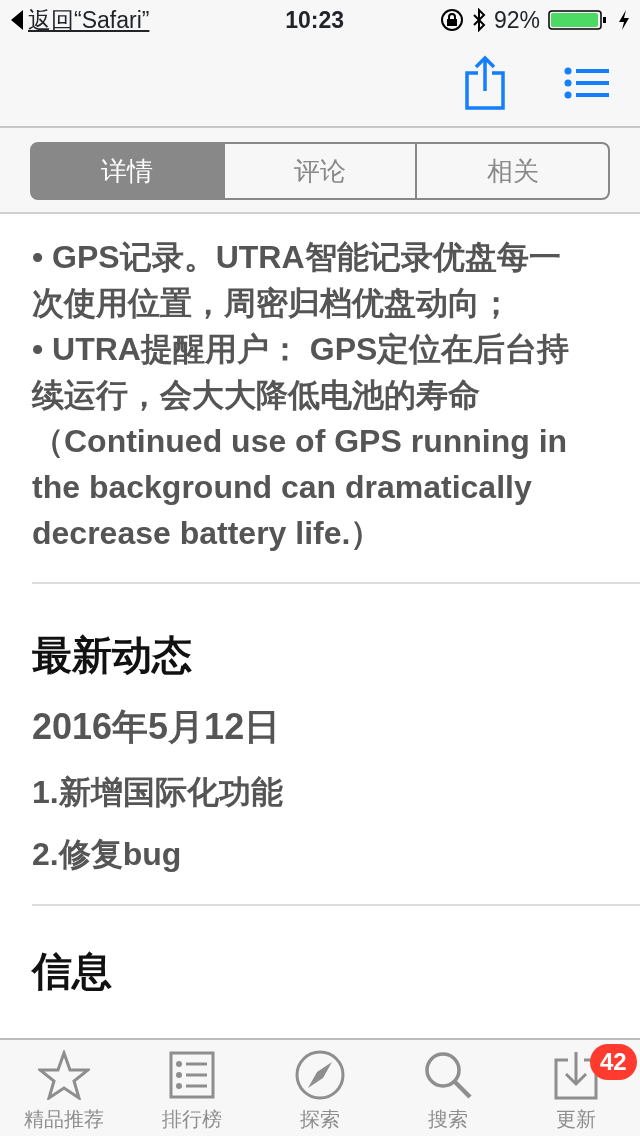 The width and height of the screenshot is (640, 1136). What do you see at coordinates (64, 1119) in the screenshot?
I see `tab-bar-item: 精品推荐` at bounding box center [64, 1119].